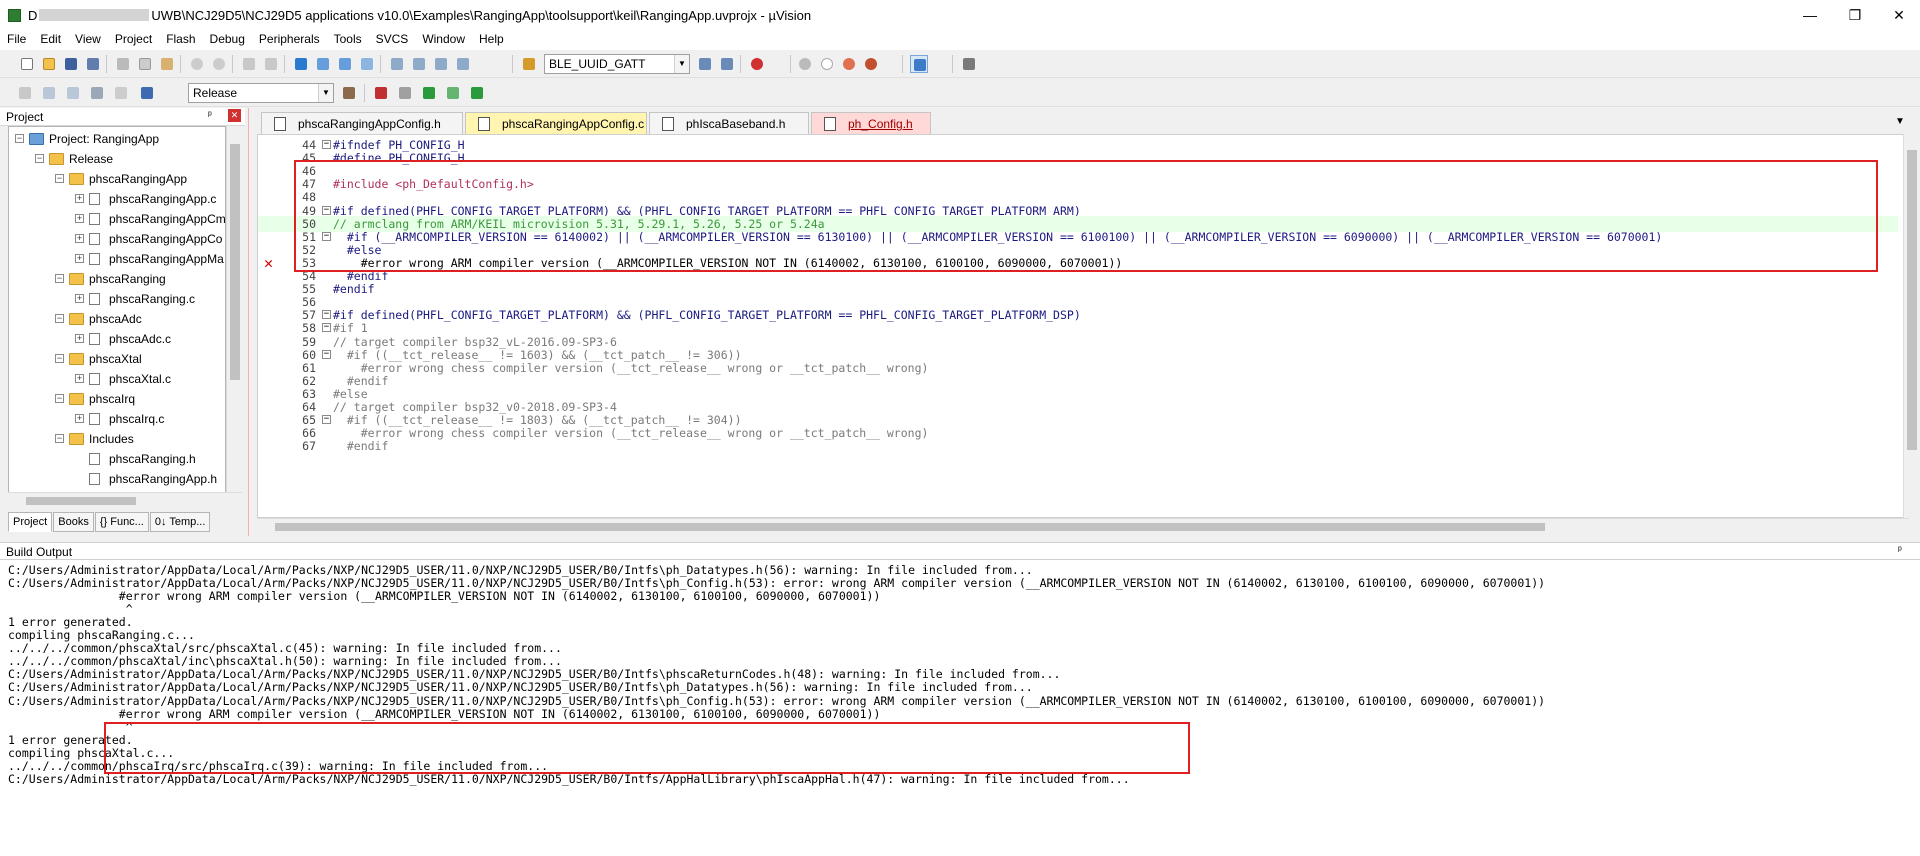  What do you see at coordinates (125, 500) in the screenshot?
I see `tree-horizontal-scrollbar` at bounding box center [125, 500].